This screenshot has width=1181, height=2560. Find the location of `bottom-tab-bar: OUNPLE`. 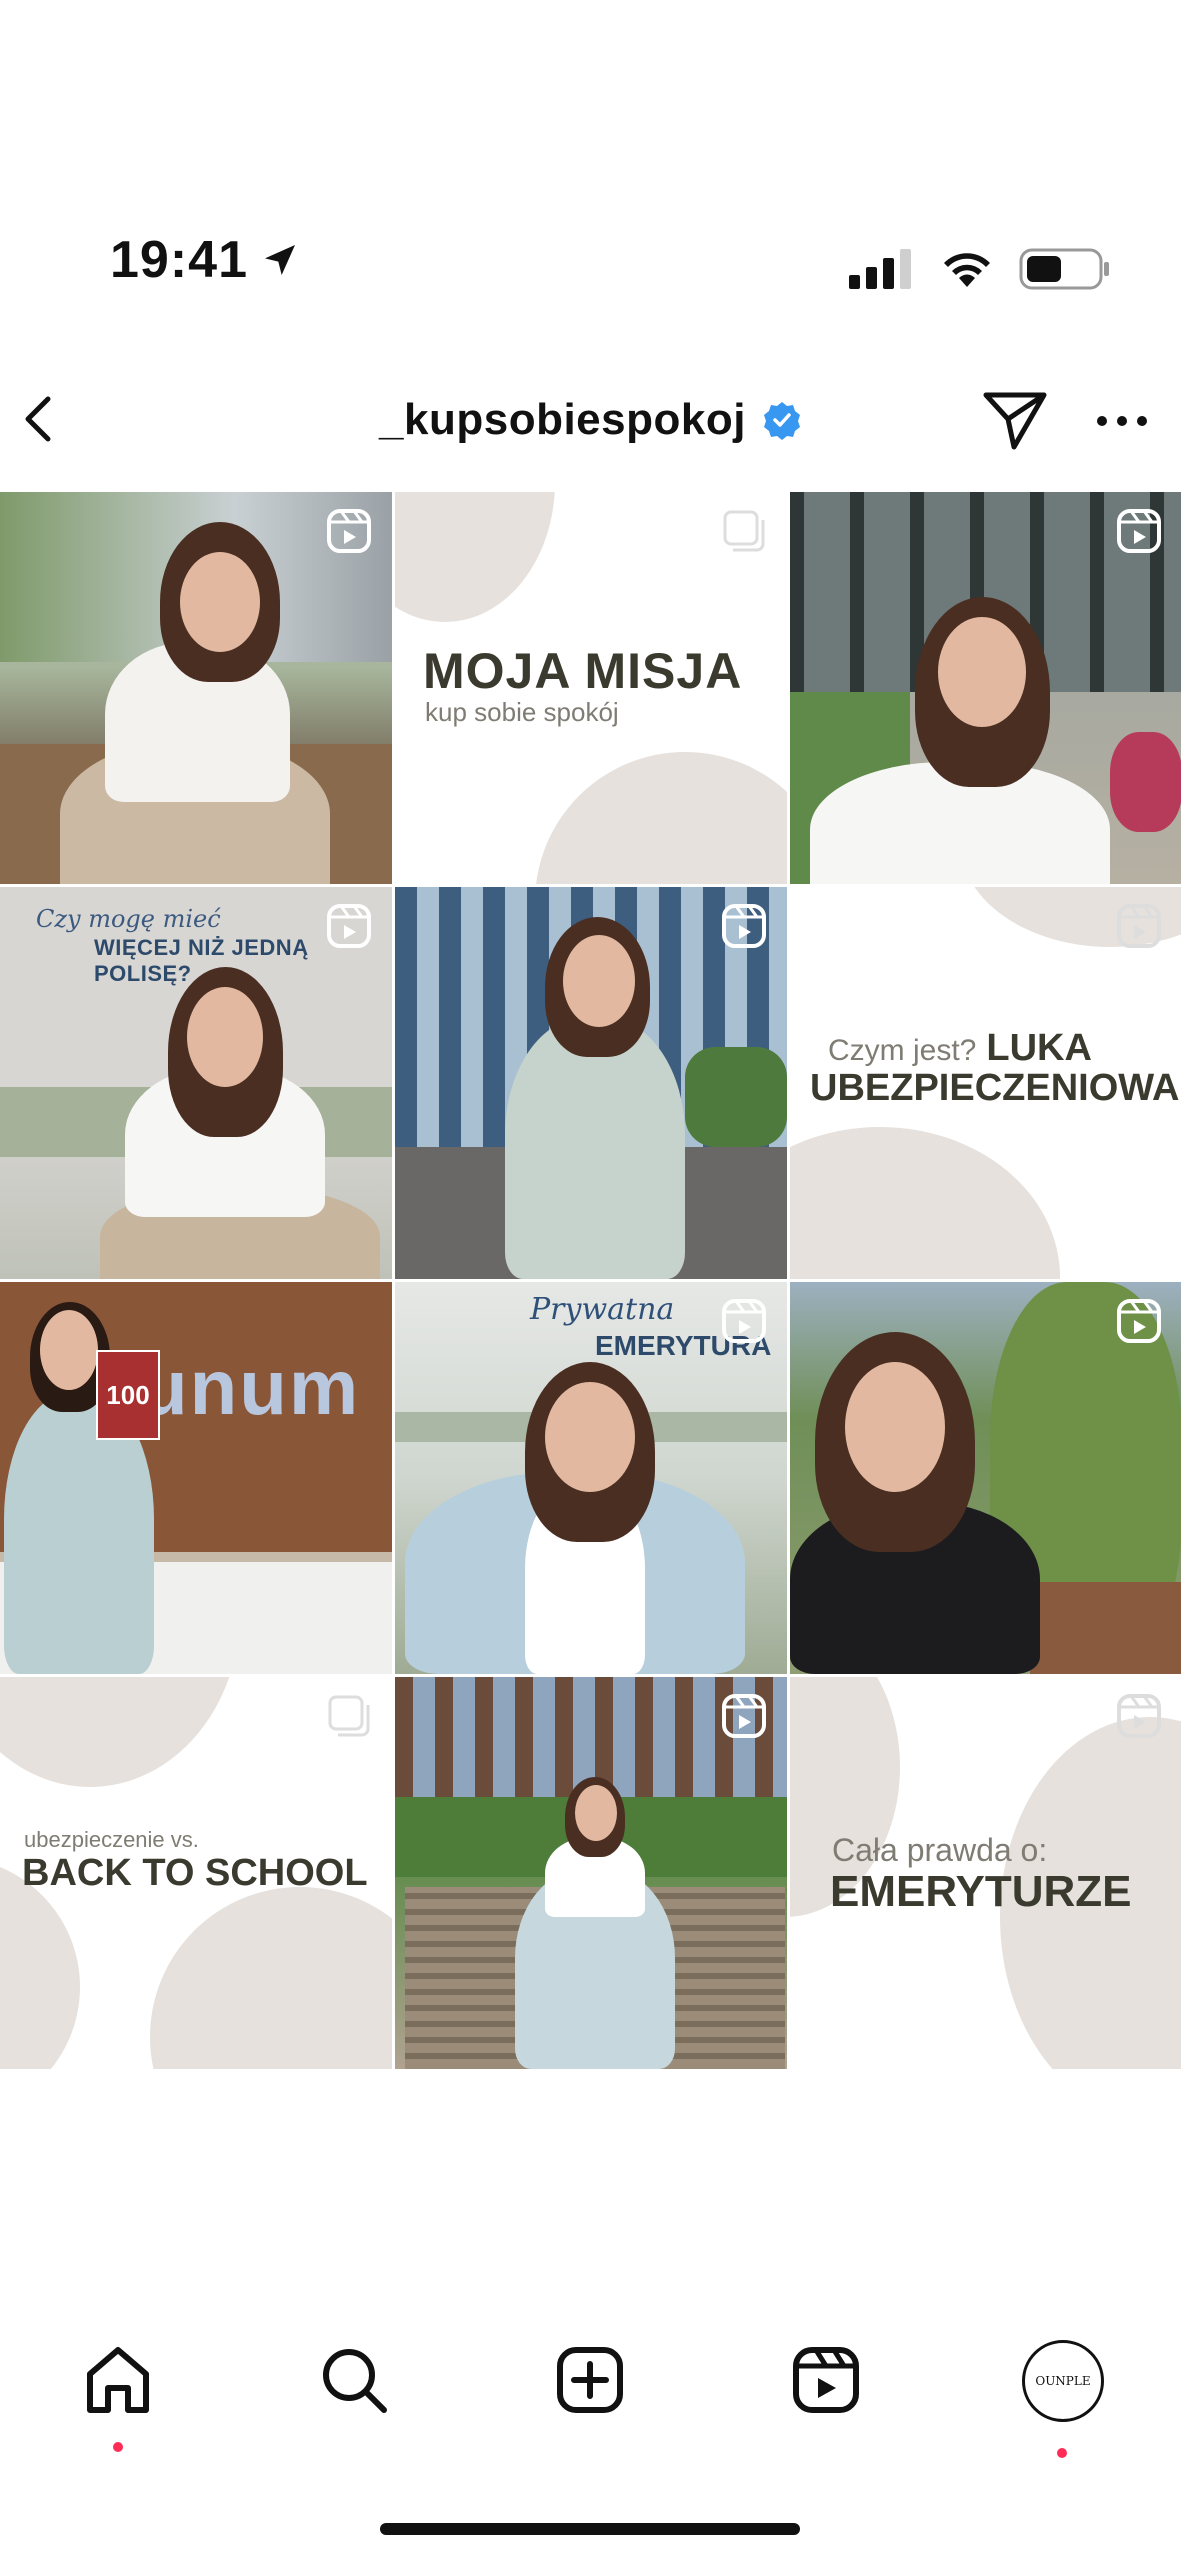

bottom-tab-bar: OUNPLE is located at coordinates (590, 2400).